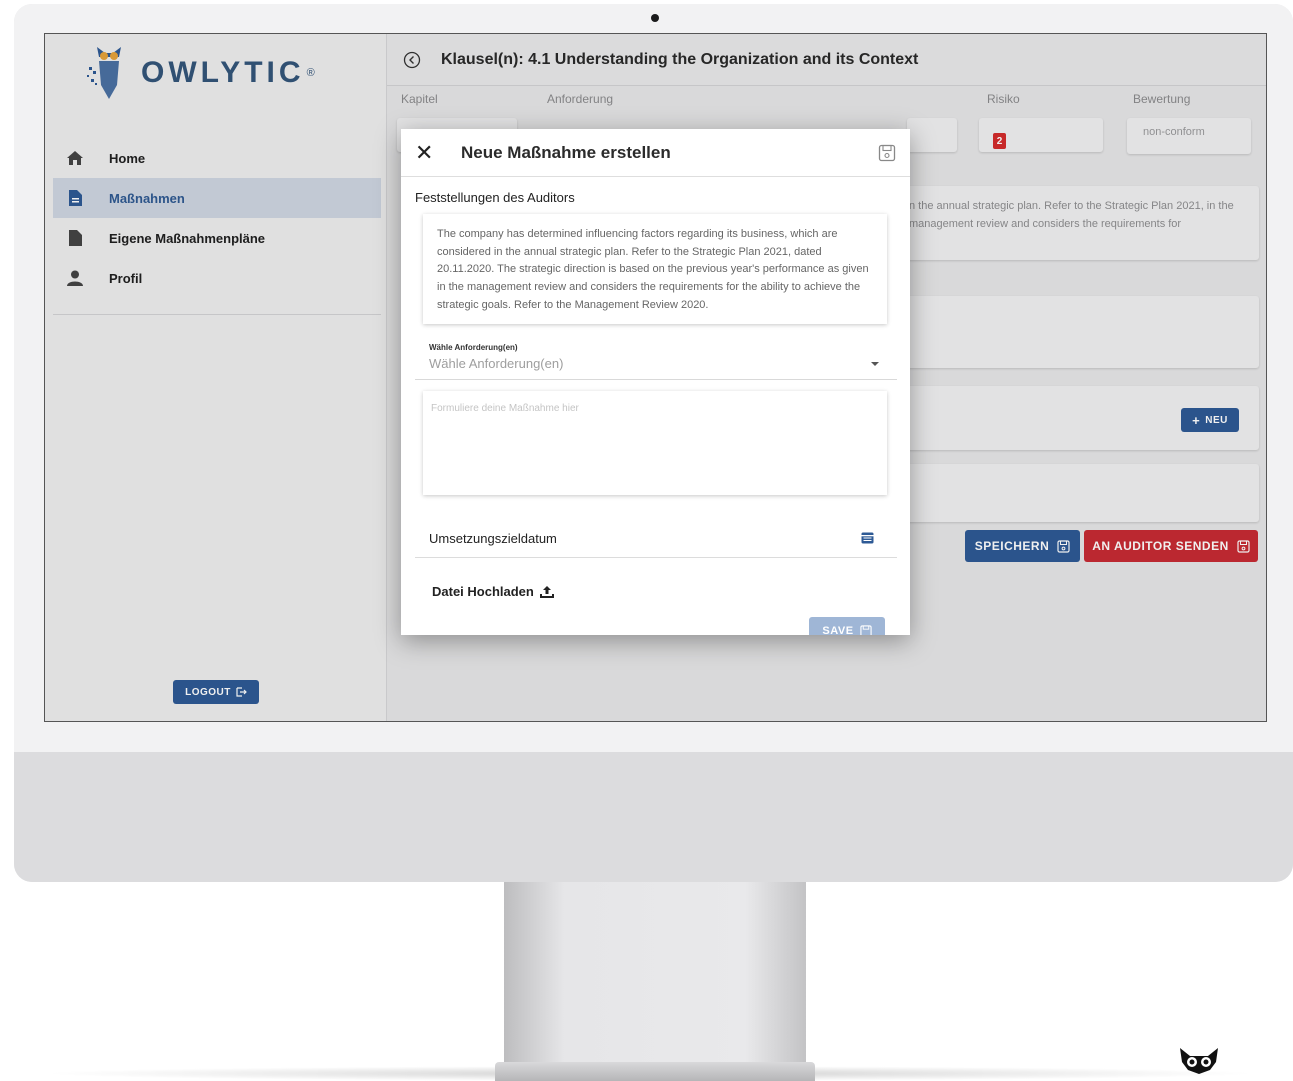 The width and height of the screenshot is (1293, 1081). I want to click on date-underline, so click(656, 557).